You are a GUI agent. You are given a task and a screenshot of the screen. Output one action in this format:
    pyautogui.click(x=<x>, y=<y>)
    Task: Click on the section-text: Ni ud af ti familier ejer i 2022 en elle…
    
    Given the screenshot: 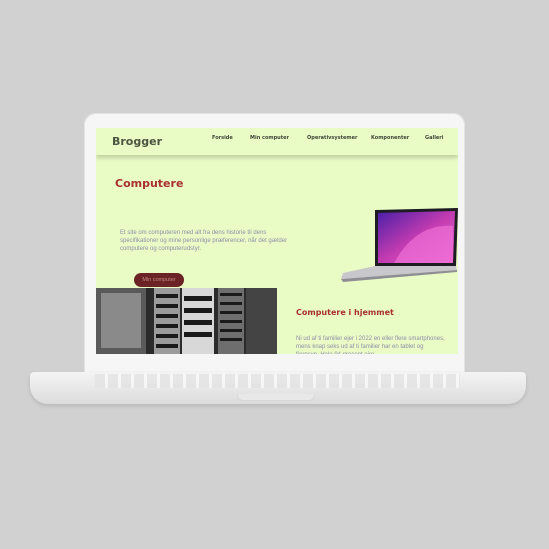 What is the action you would take?
    pyautogui.click(x=370, y=345)
    